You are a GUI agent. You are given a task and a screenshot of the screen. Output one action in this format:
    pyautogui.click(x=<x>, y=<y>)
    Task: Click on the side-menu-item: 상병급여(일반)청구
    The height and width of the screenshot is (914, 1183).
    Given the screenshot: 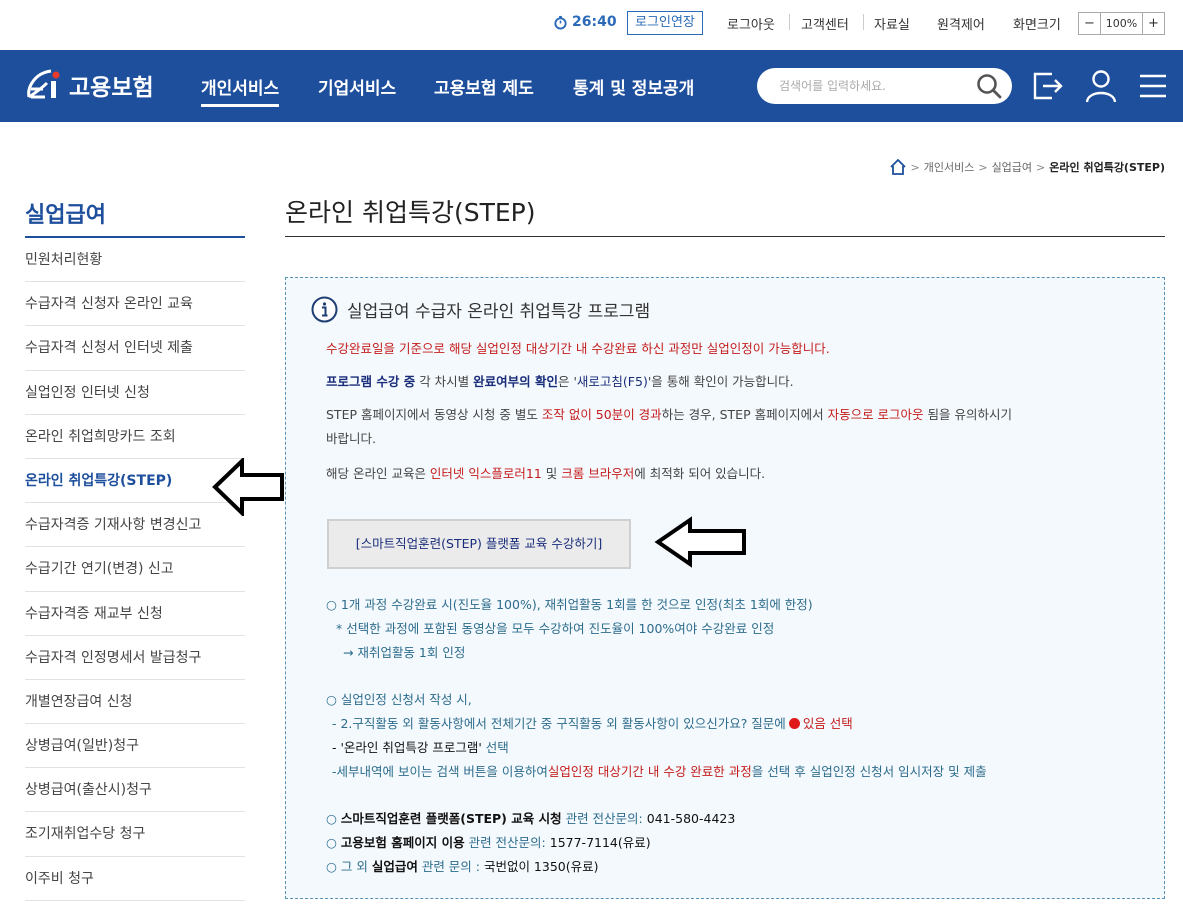 What is the action you would take?
    pyautogui.click(x=135, y=746)
    